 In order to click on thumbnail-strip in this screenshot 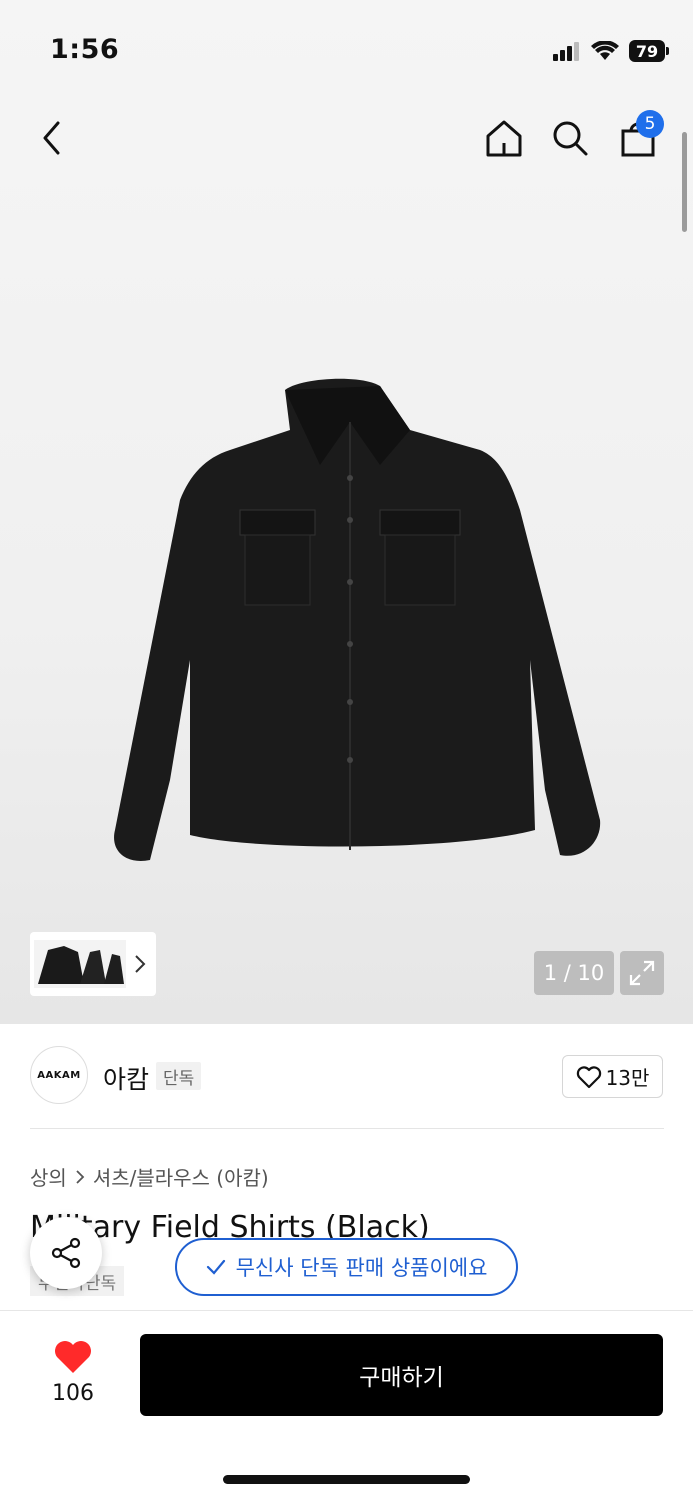, I will do `click(93, 964)`.